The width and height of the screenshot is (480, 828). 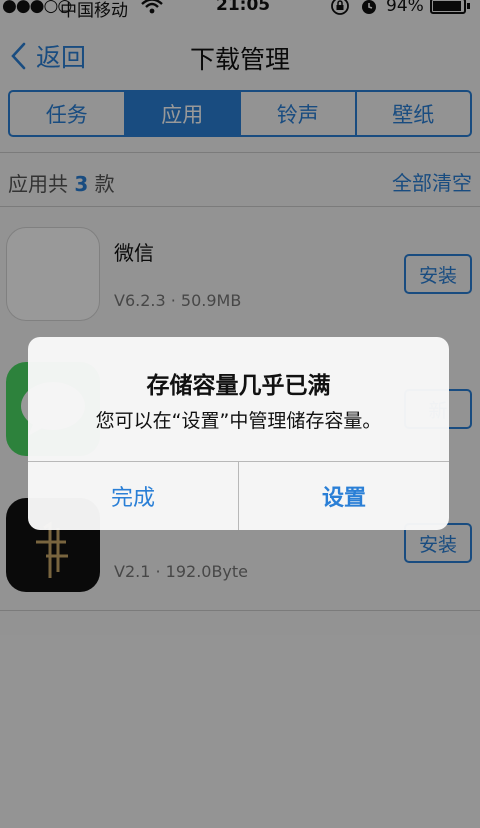 What do you see at coordinates (238, 386) in the screenshot?
I see `alert-title: 存储容量几乎已满` at bounding box center [238, 386].